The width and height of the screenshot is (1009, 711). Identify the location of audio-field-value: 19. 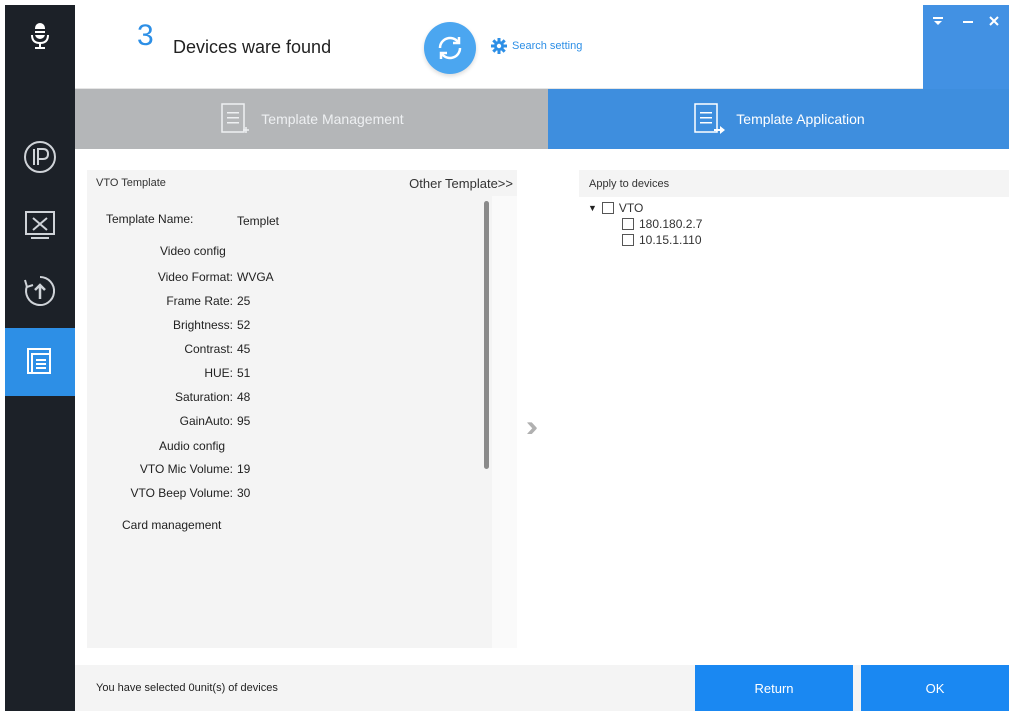
(244, 469).